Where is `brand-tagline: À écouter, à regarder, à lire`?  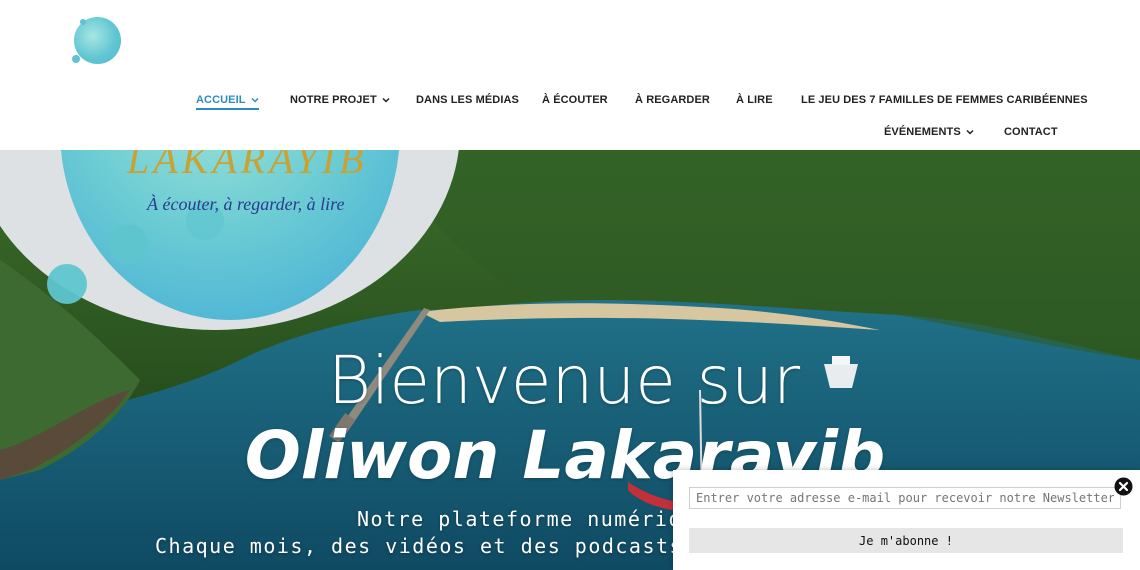 brand-tagline: À écouter, à regarder, à lire is located at coordinates (246, 204).